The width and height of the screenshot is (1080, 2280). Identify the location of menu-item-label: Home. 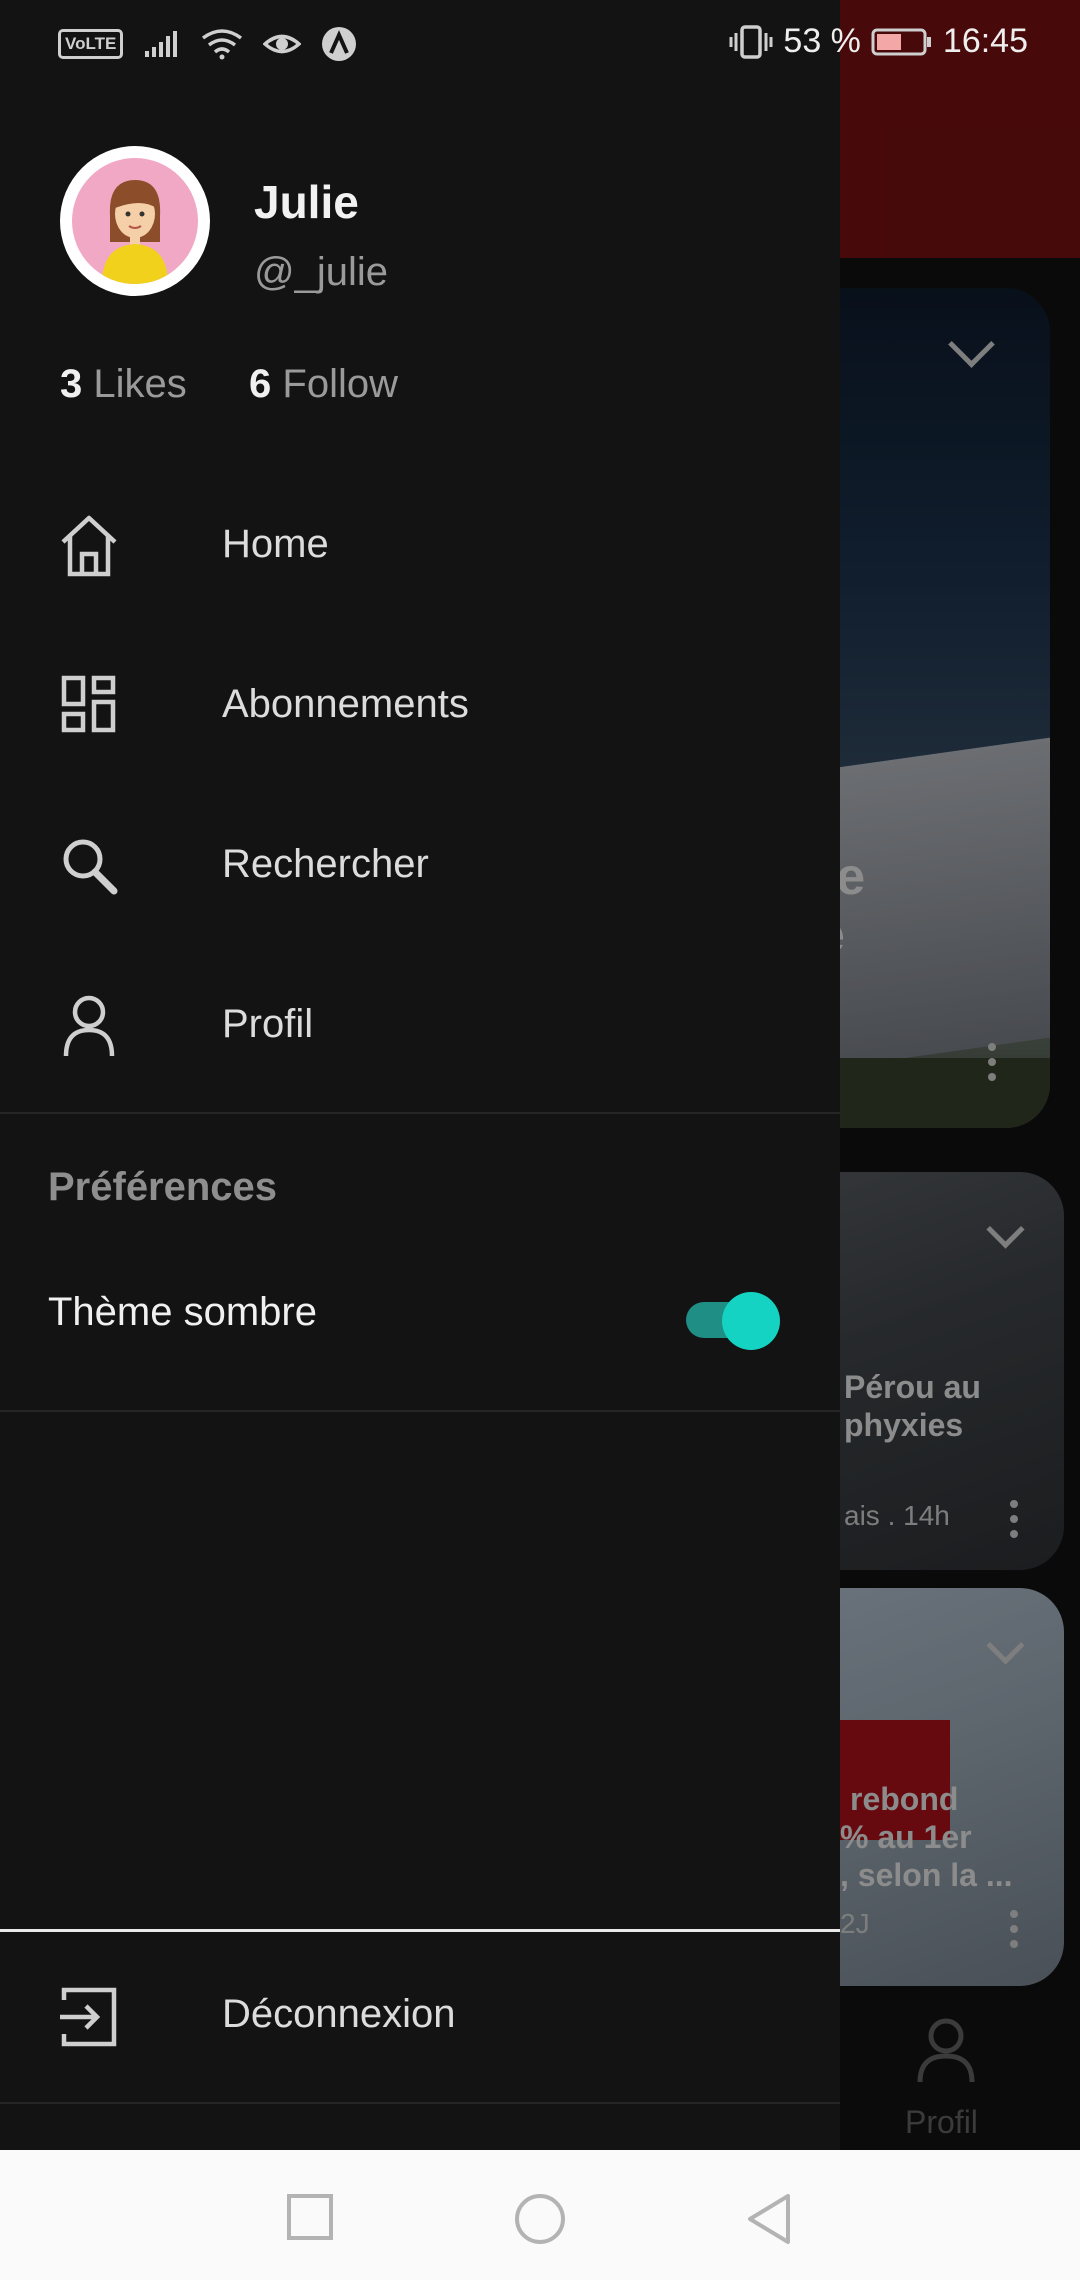
(275, 544).